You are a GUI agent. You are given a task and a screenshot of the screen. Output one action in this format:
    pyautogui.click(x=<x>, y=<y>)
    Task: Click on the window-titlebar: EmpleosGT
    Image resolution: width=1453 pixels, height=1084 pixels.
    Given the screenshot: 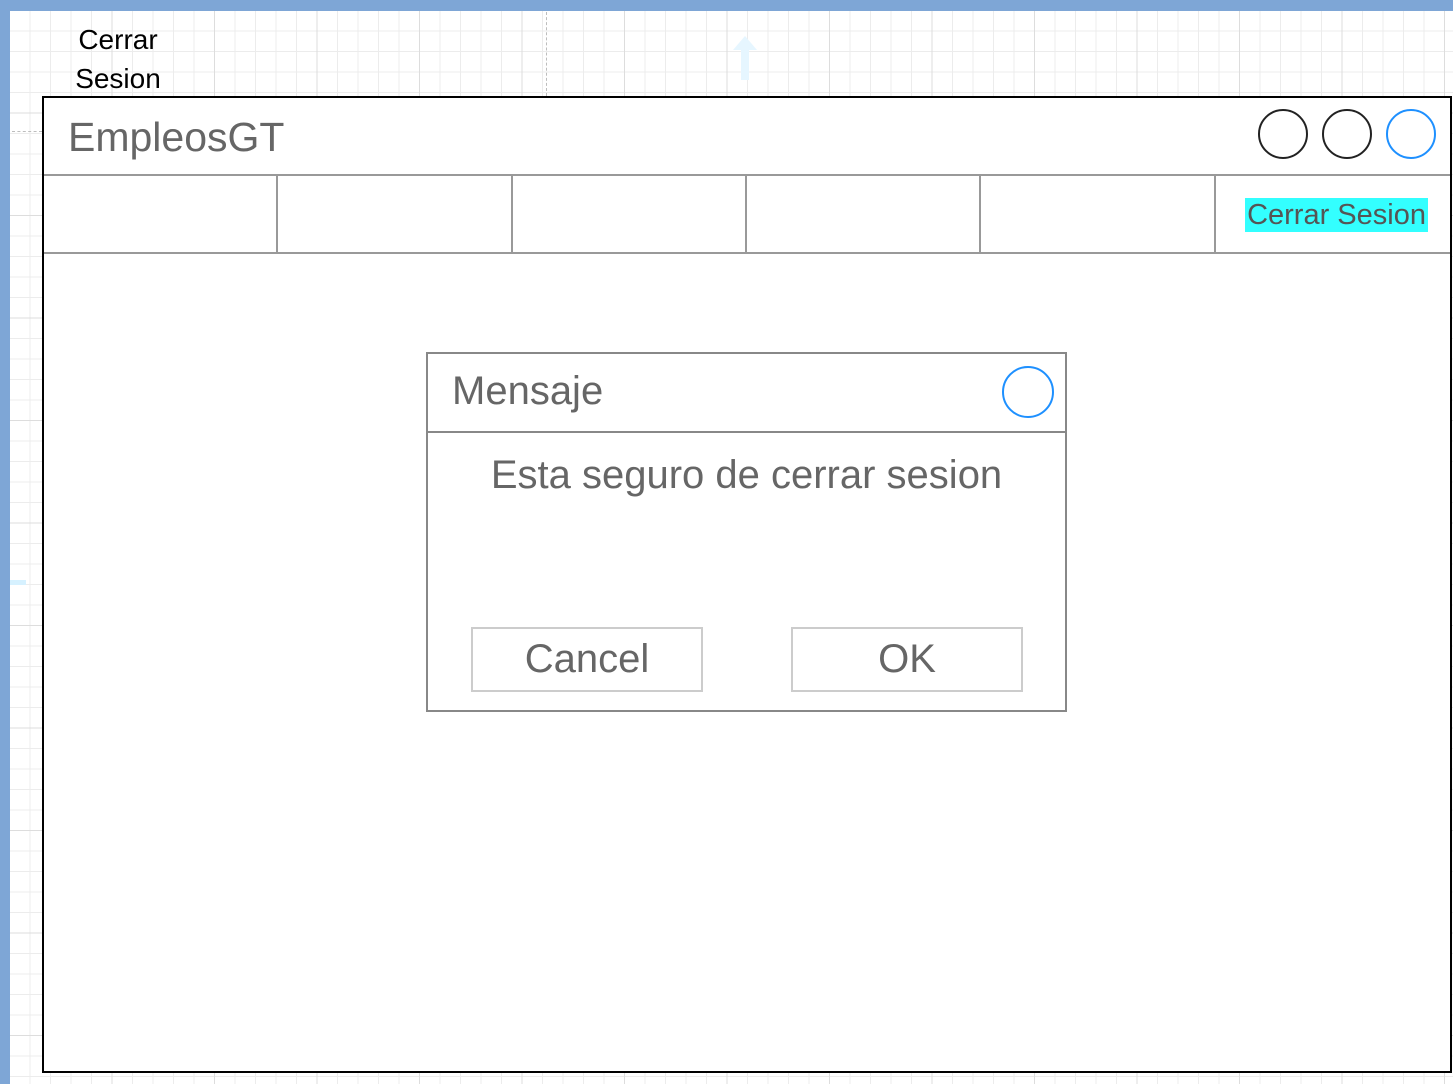 What is the action you would take?
    pyautogui.click(x=747, y=137)
    